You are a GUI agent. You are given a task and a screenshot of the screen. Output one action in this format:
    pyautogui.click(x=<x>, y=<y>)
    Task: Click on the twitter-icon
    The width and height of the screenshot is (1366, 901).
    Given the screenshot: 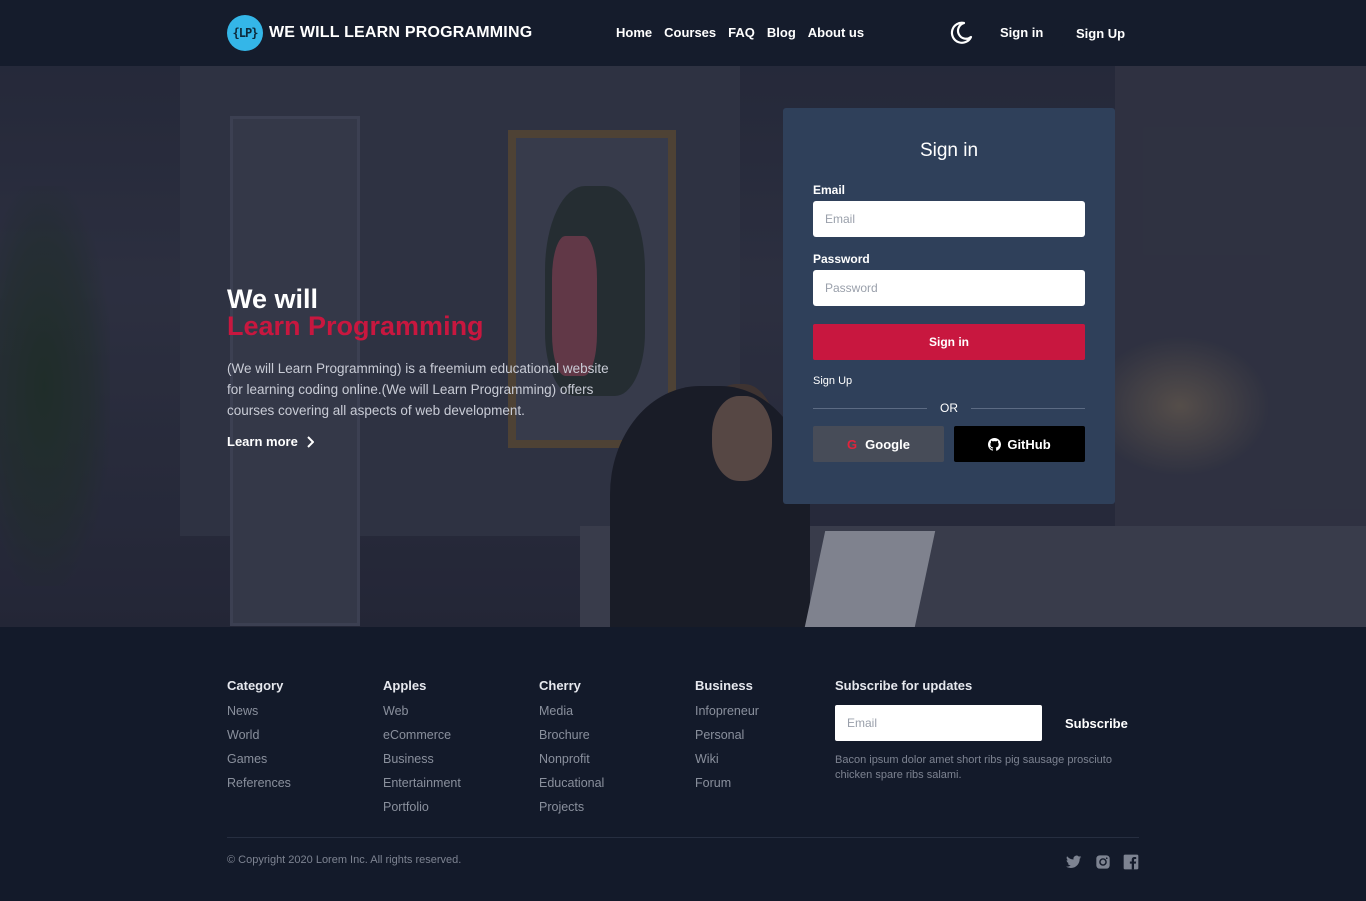 What is the action you would take?
    pyautogui.click(x=1074, y=862)
    